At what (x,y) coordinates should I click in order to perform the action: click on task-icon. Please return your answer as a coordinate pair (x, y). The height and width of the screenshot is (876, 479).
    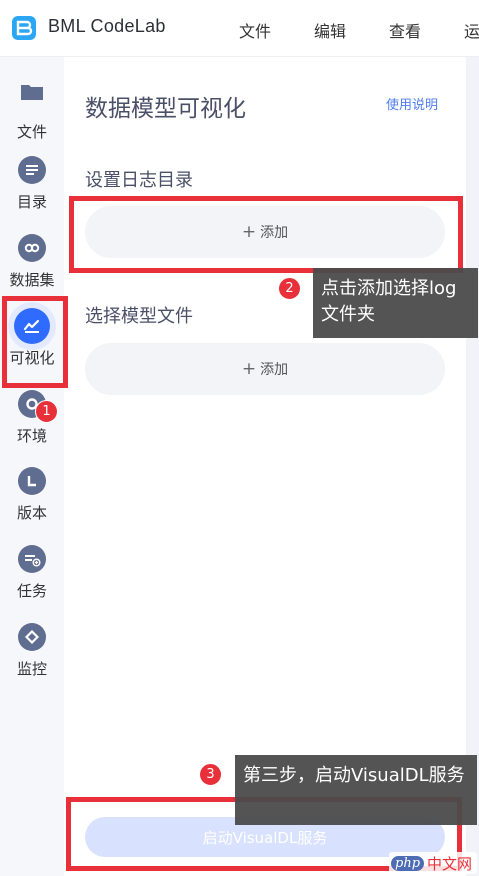
    Looking at the image, I should click on (32, 559).